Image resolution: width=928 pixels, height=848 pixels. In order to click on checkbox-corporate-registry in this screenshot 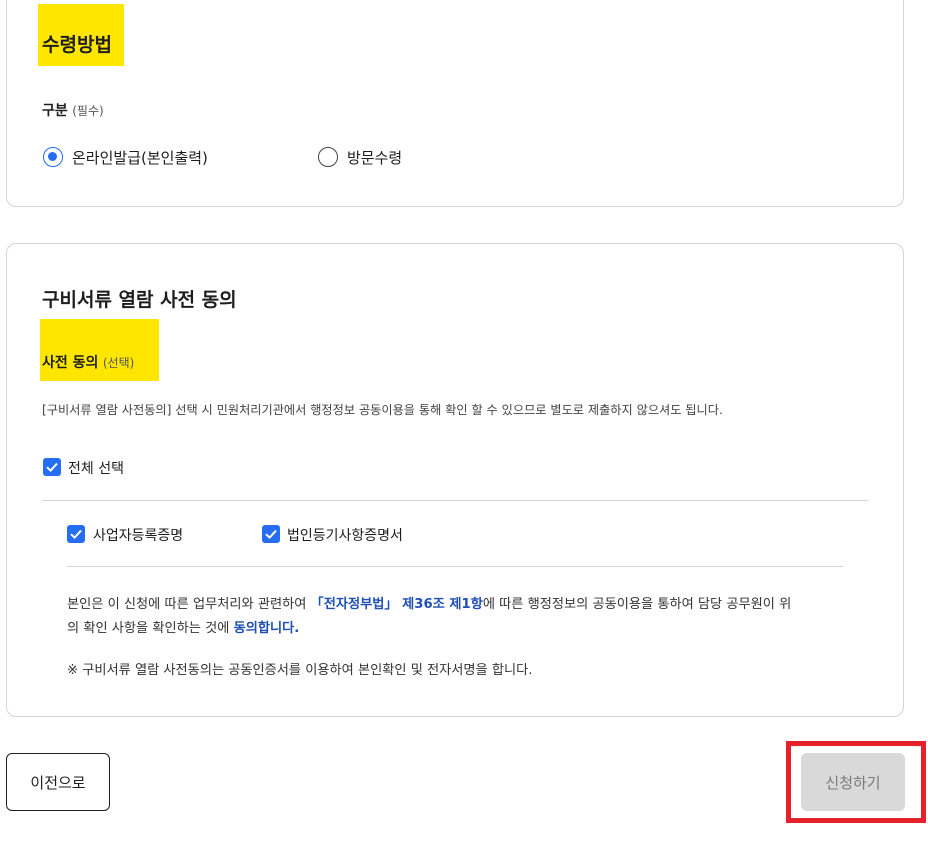, I will do `click(271, 534)`.